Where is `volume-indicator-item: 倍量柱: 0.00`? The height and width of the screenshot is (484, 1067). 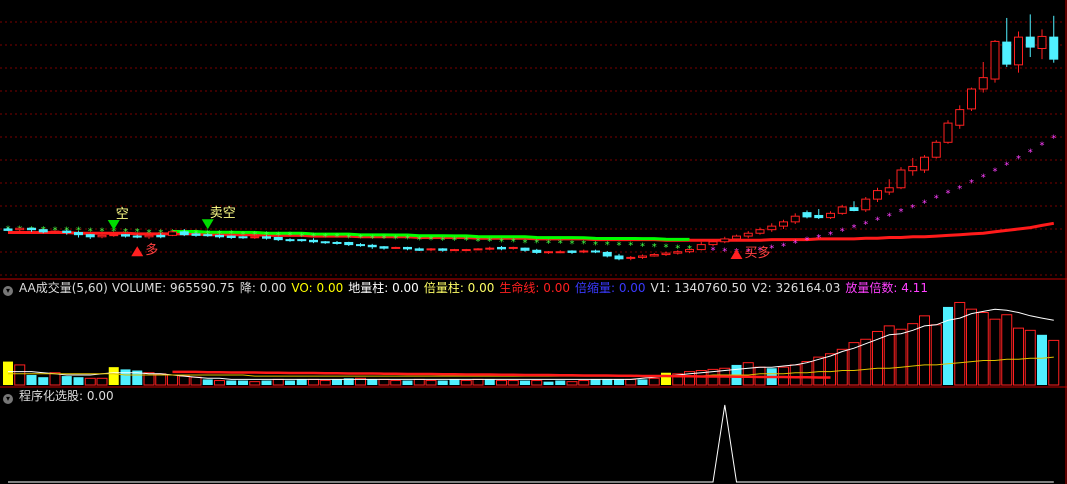 volume-indicator-item: 倍量柱: 0.00 is located at coordinates (459, 288).